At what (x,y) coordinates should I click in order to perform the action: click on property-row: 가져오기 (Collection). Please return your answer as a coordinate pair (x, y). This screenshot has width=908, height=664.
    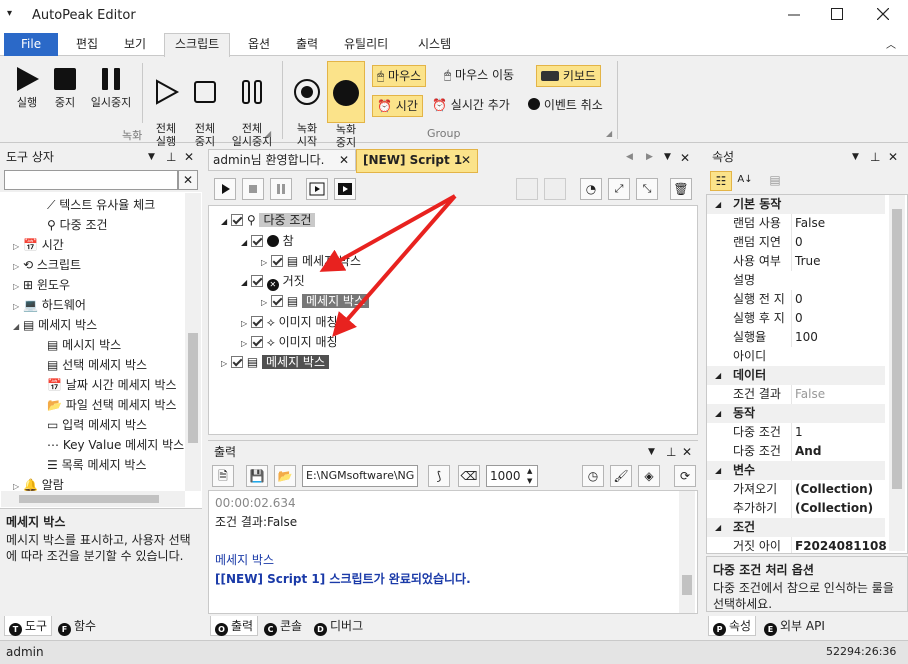
    Looking at the image, I should click on (796, 489).